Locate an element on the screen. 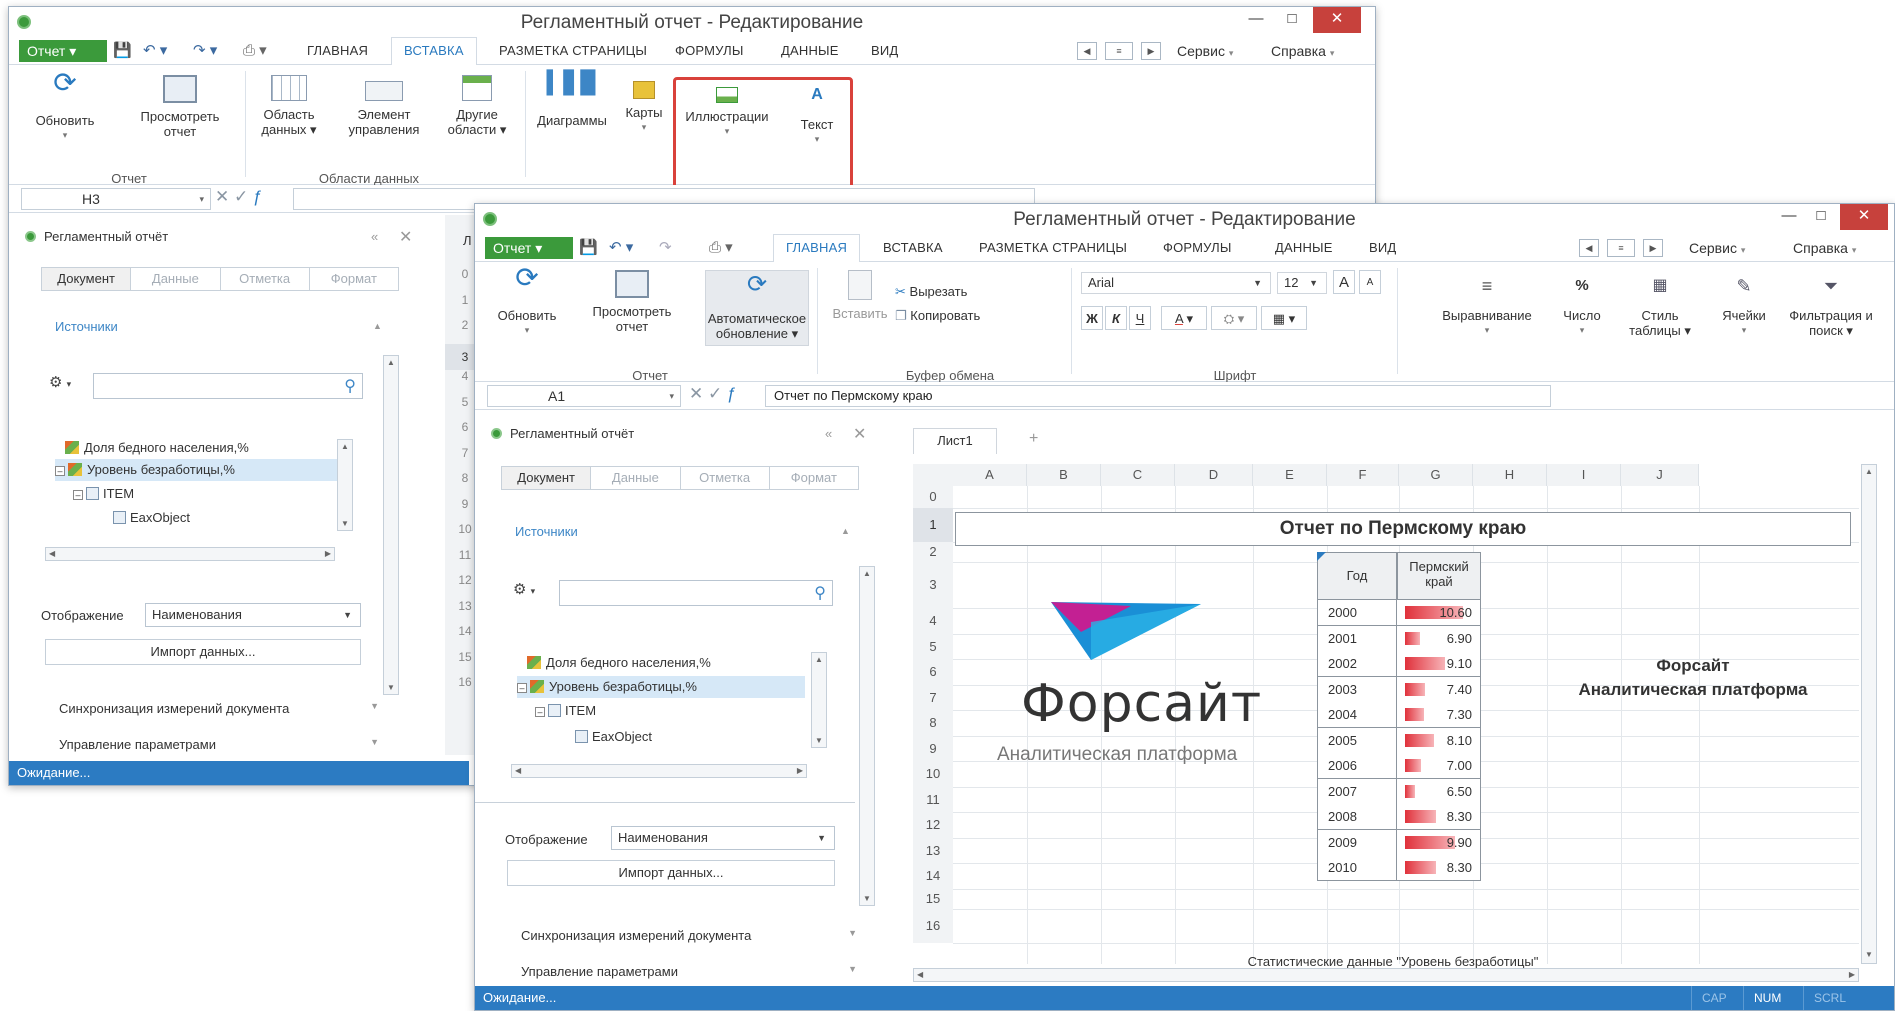 This screenshot has height=1011, width=1895. corner-cell is located at coordinates (933, 475).